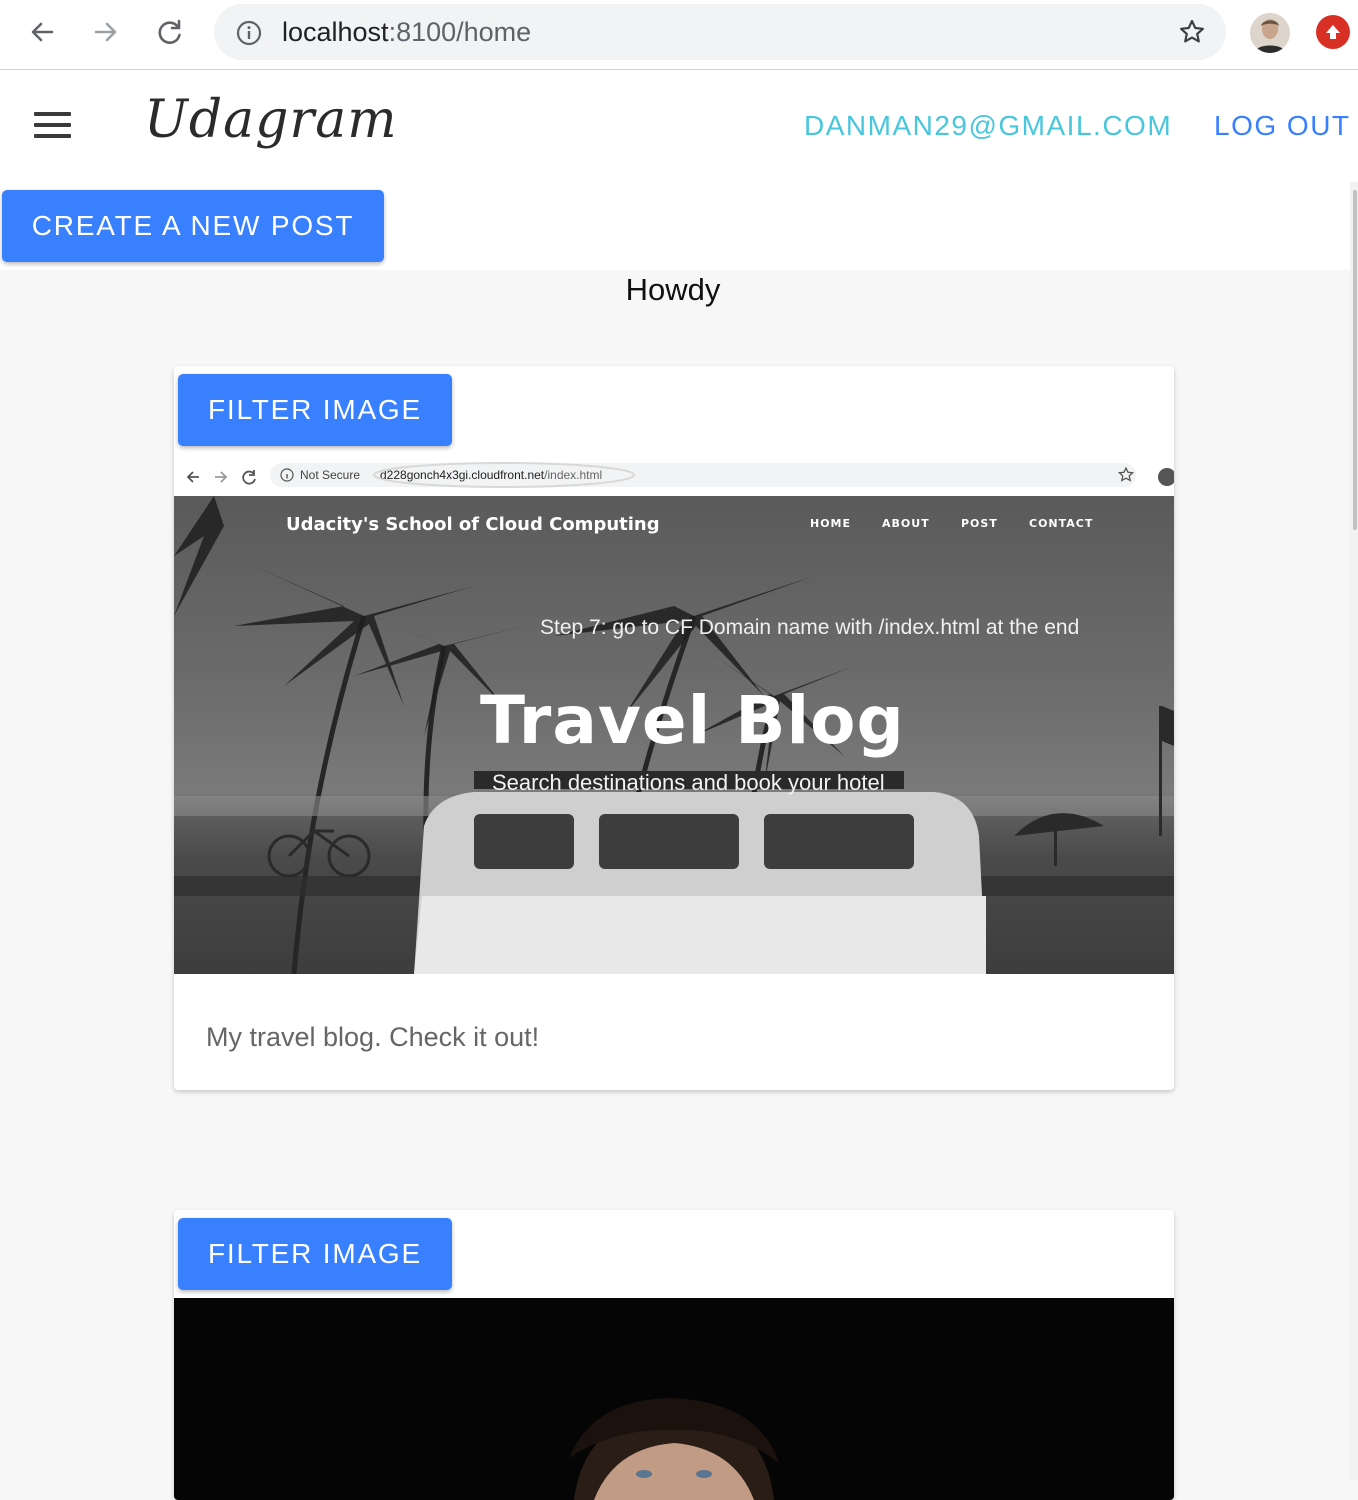 This screenshot has width=1358, height=1500. Describe the element at coordinates (170, 32) in the screenshot. I see `reload-icon` at that location.